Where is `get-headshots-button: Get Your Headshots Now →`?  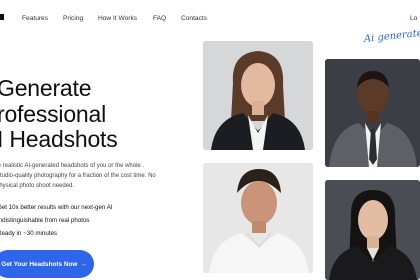
get-headshots-button: Get Your Headshots Now → is located at coordinates (47, 264).